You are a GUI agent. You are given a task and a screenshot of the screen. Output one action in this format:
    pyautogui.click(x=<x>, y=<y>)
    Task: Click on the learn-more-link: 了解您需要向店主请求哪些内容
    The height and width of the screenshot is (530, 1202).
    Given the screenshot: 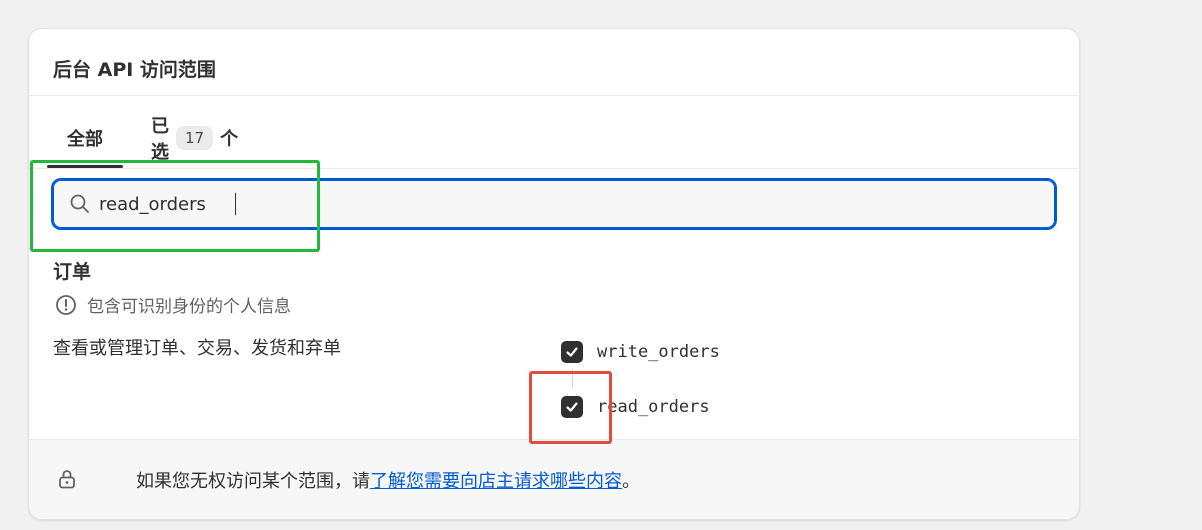 What is the action you would take?
    pyautogui.click(x=496, y=481)
    